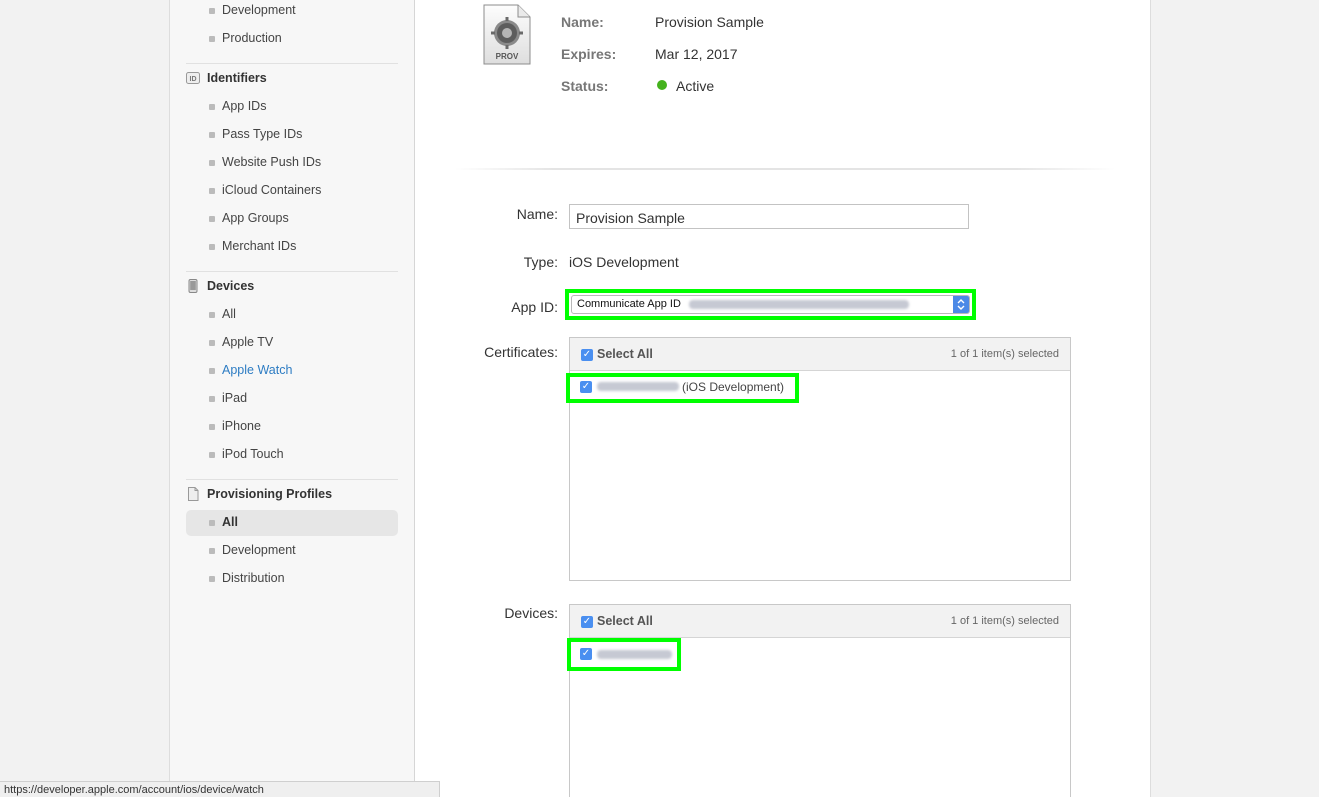 The width and height of the screenshot is (1319, 797). Describe the element at coordinates (625, 354) in the screenshot. I see `select-all-certificates-label: Select All` at that location.